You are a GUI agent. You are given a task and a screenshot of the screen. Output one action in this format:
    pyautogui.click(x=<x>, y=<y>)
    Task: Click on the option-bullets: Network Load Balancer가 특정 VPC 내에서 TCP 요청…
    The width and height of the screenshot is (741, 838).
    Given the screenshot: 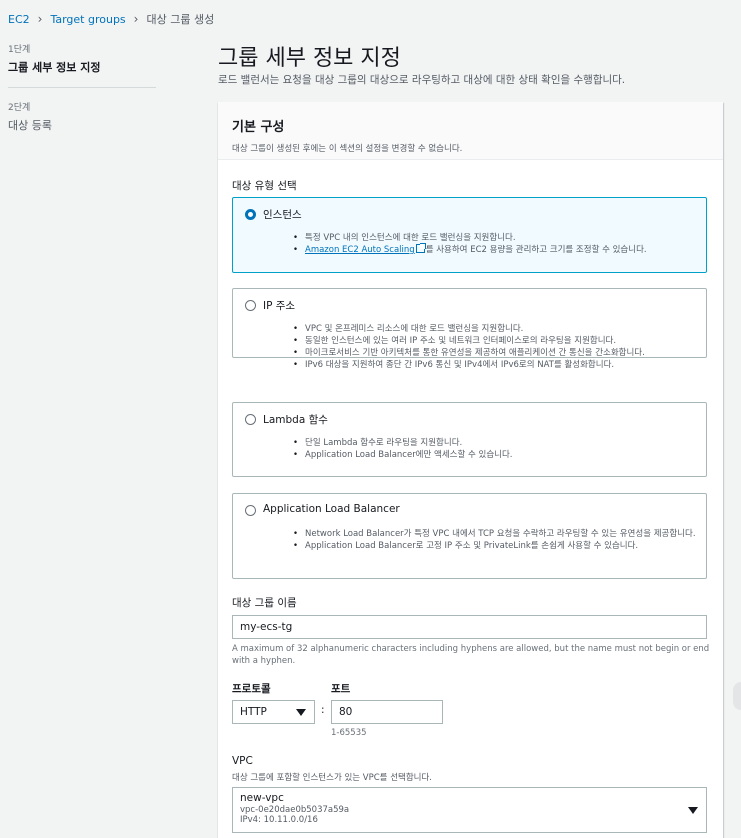 What is the action you would take?
    pyautogui.click(x=496, y=540)
    